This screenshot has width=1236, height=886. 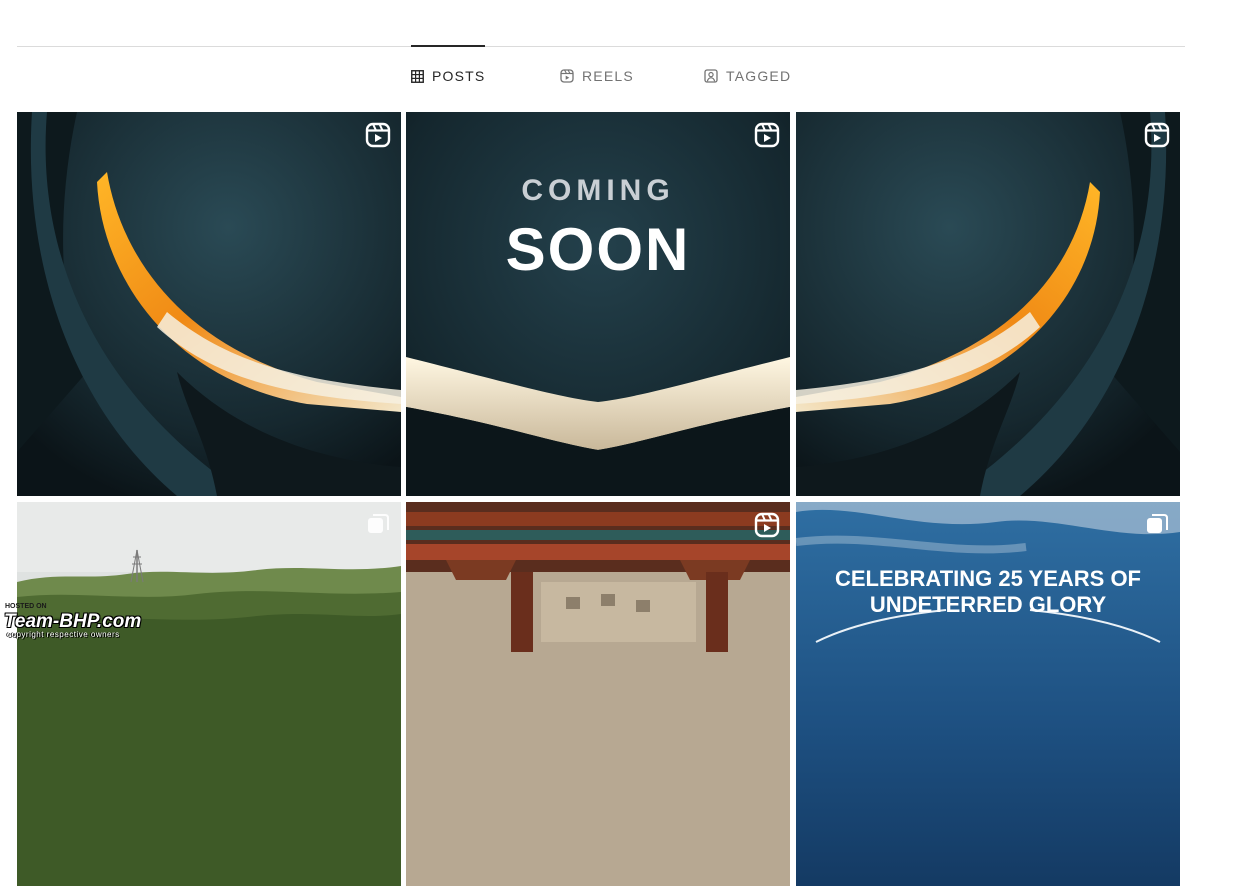 What do you see at coordinates (608, 76) in the screenshot?
I see `tab-reels-label: REELS` at bounding box center [608, 76].